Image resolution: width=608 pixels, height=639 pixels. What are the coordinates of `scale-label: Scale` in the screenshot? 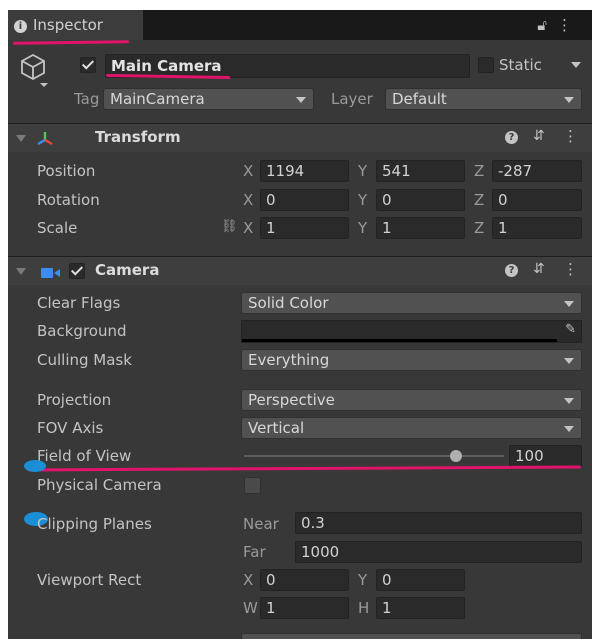 It's located at (57, 228).